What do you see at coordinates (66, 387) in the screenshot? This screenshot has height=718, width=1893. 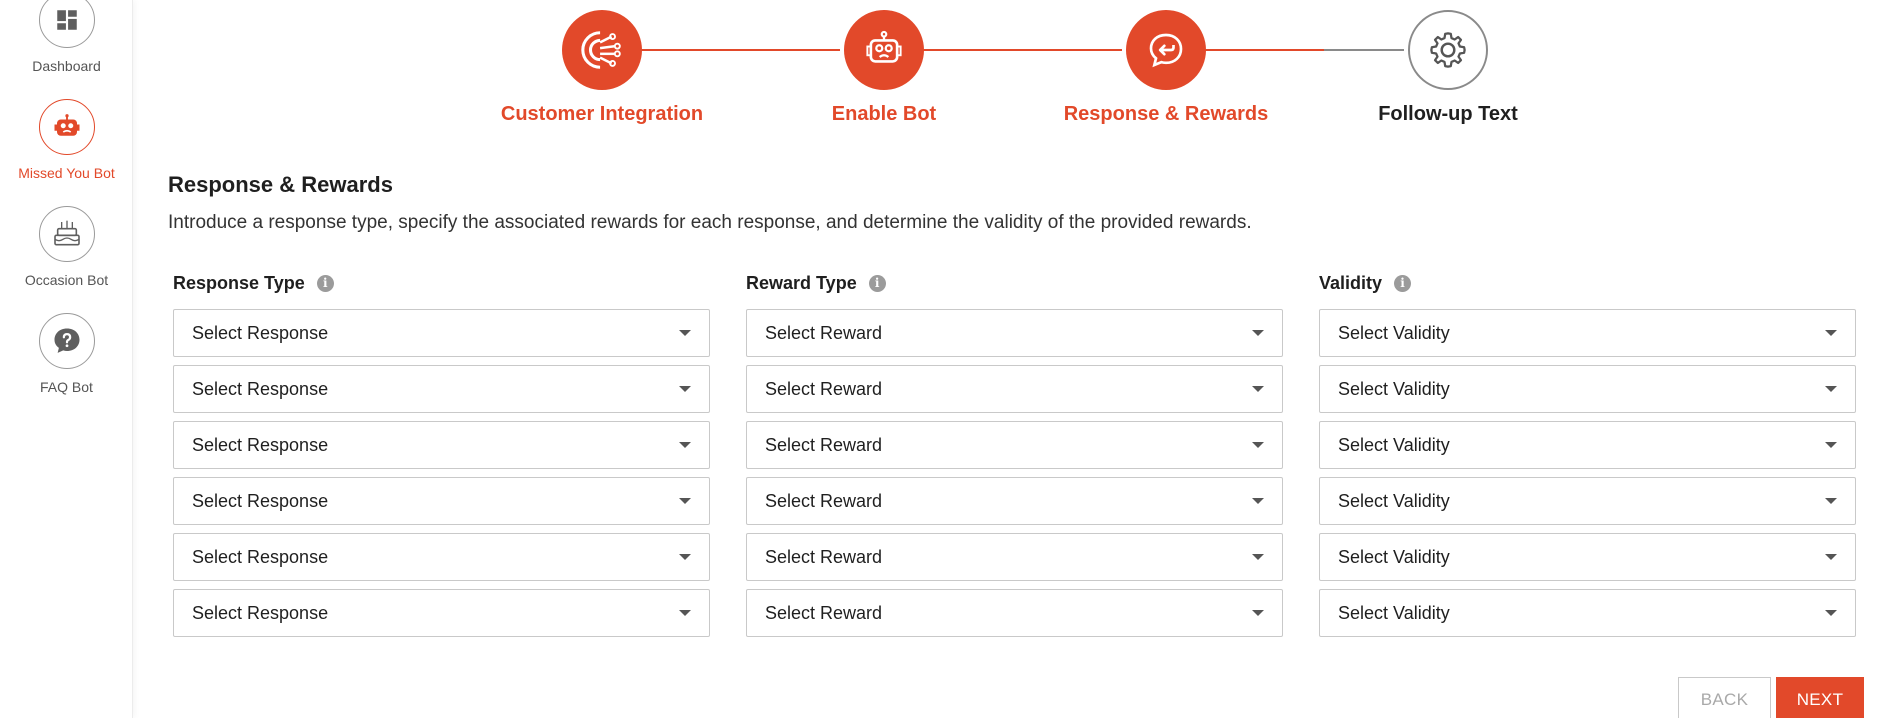 I see `sidebar-item-label: FAQ Bot` at bounding box center [66, 387].